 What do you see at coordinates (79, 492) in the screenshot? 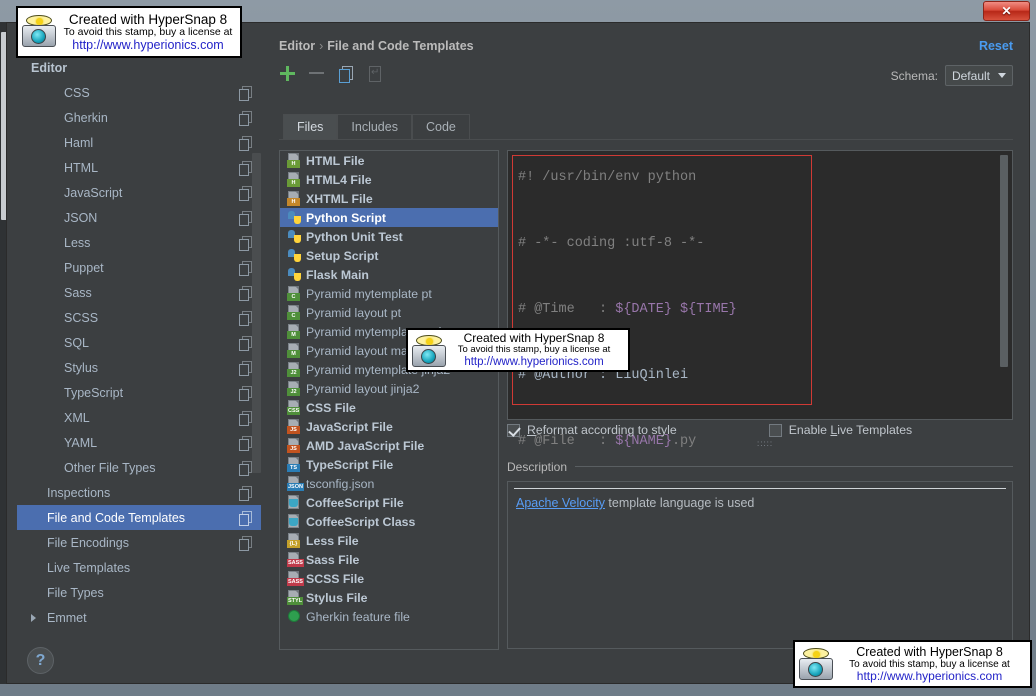
I see `sidebar-item-label: Inspections` at bounding box center [79, 492].